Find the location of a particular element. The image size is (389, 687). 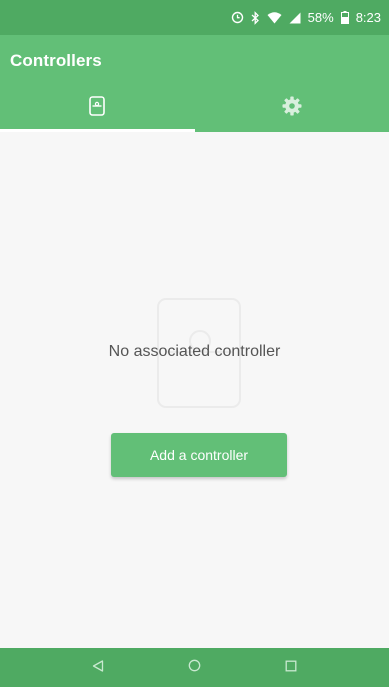

back-triangle-icon is located at coordinates (98, 668).